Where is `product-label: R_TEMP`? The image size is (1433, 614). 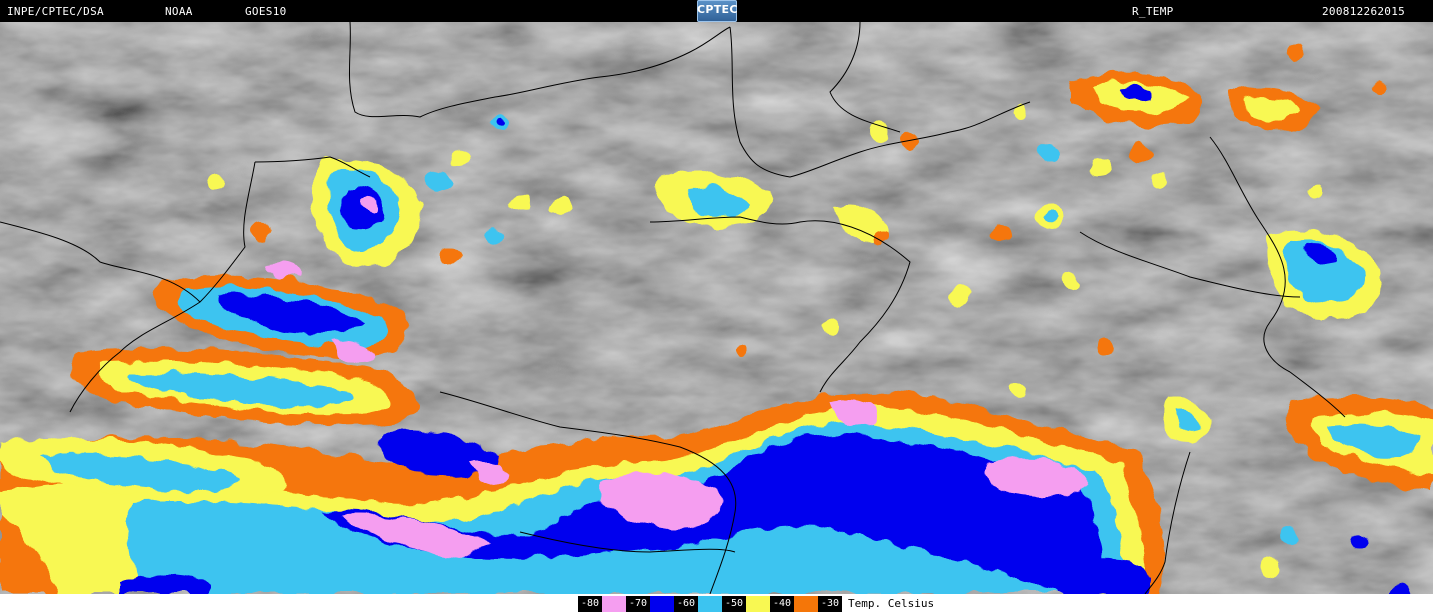 product-label: R_TEMP is located at coordinates (1153, 11).